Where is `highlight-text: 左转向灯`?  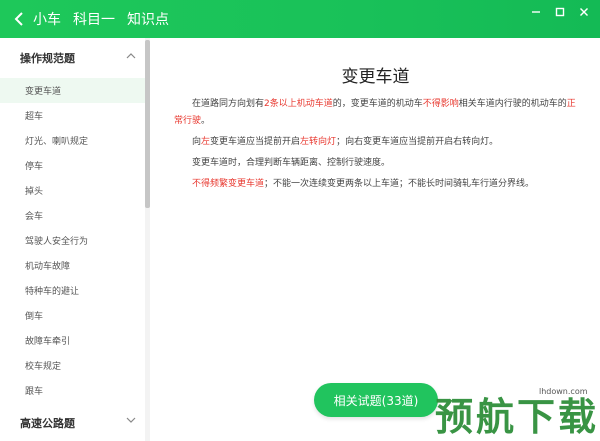 highlight-text: 左转向灯 is located at coordinates (318, 142).